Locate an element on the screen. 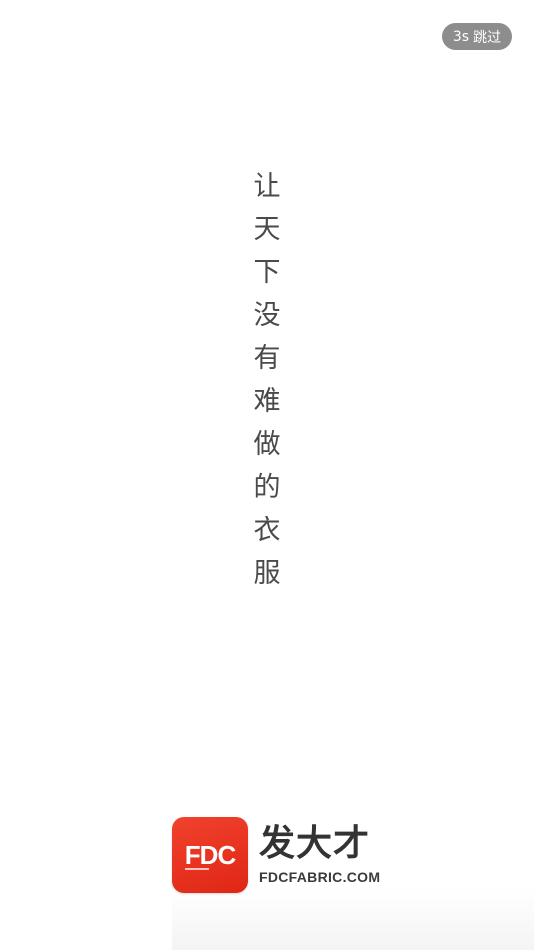 Image resolution: width=534 pixels, height=950 pixels. skip-button: 3s 跳过 is located at coordinates (477, 36).